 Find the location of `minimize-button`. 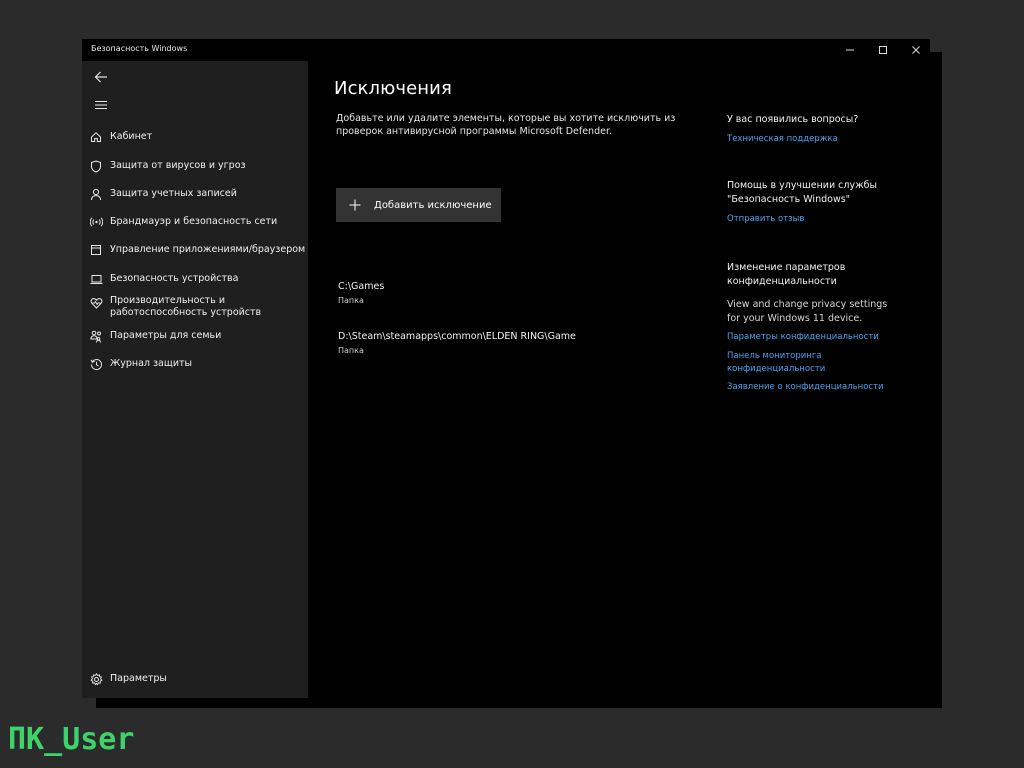

minimize-button is located at coordinates (849, 50).